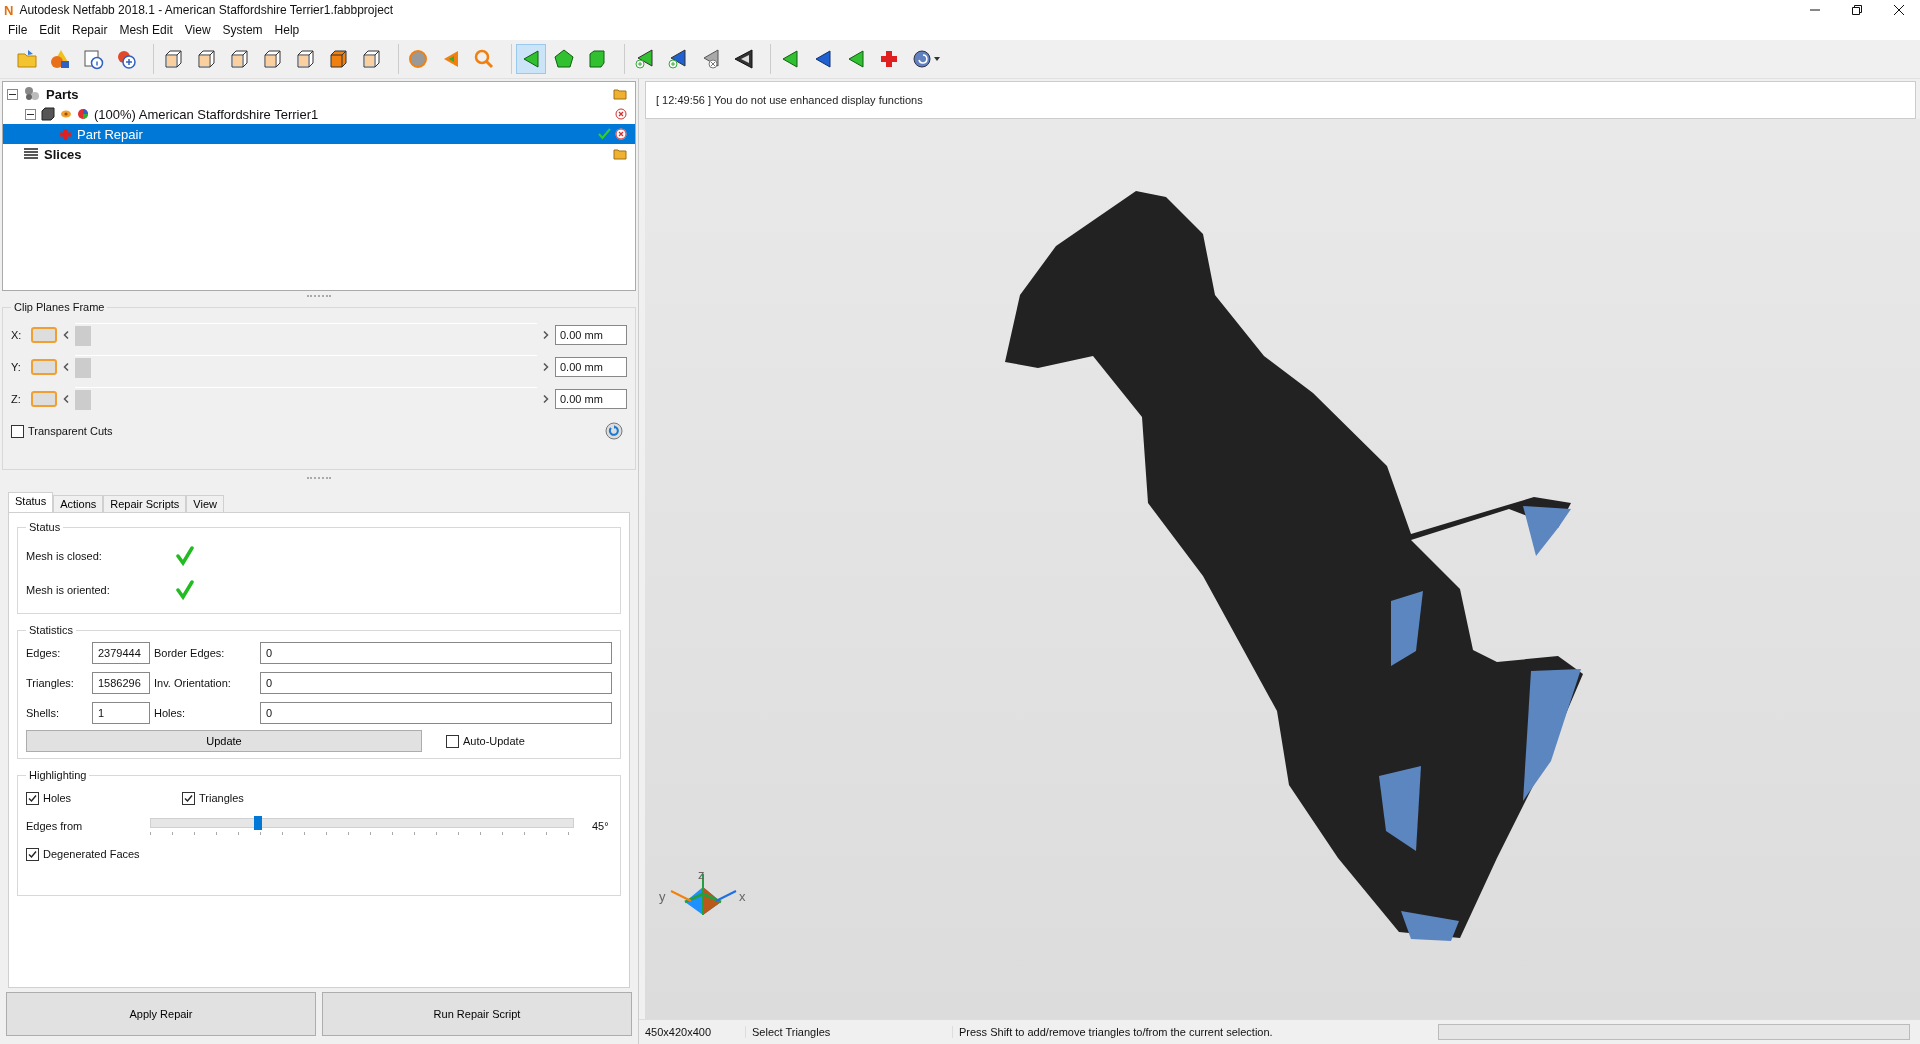 This screenshot has width=1920, height=1044. I want to click on axis-label: x, so click(742, 896).